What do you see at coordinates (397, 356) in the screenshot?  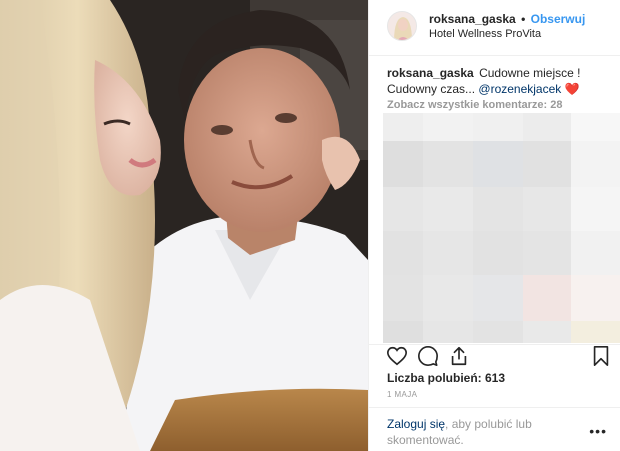 I see `heart-outline-icon` at bounding box center [397, 356].